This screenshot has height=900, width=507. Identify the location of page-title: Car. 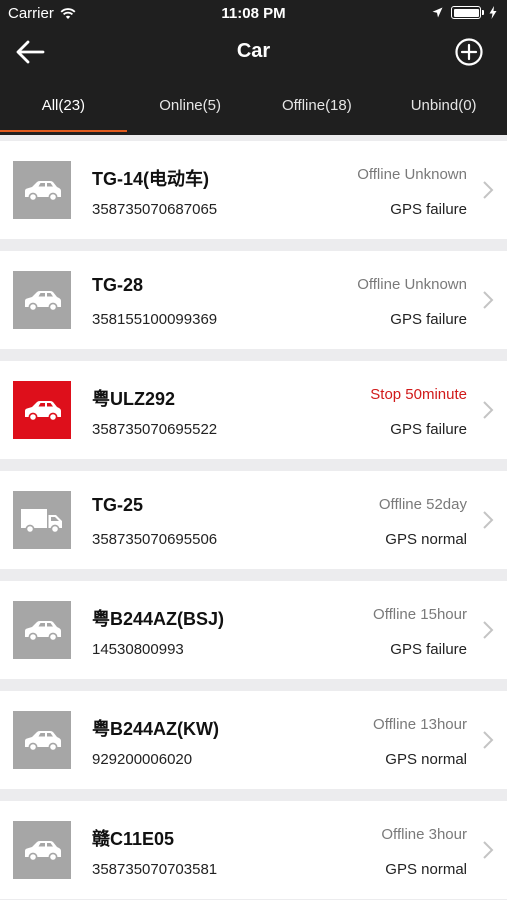
(253, 51).